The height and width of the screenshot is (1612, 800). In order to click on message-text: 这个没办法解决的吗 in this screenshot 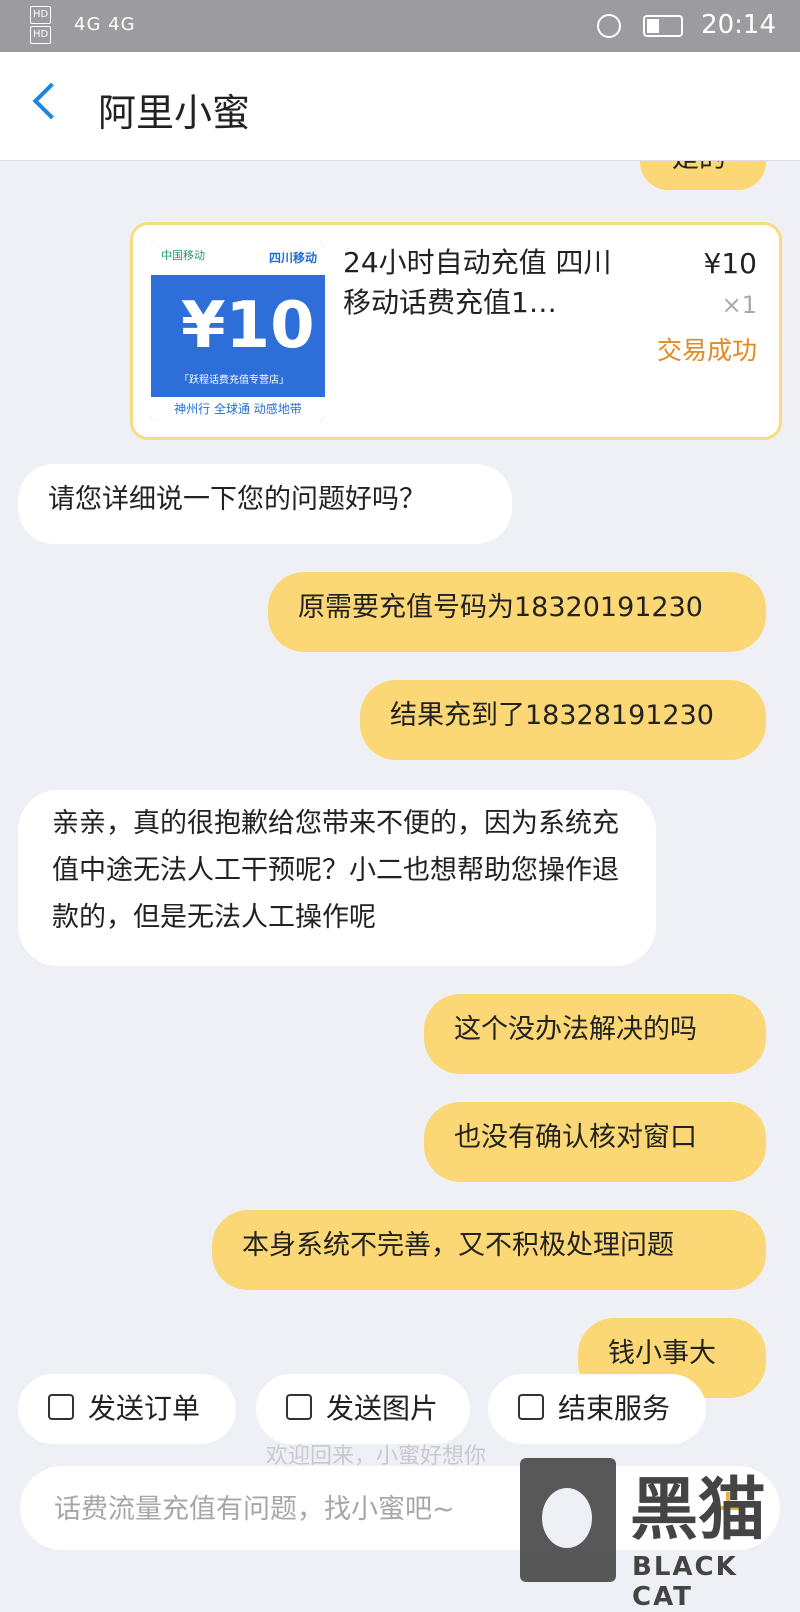, I will do `click(575, 1029)`.